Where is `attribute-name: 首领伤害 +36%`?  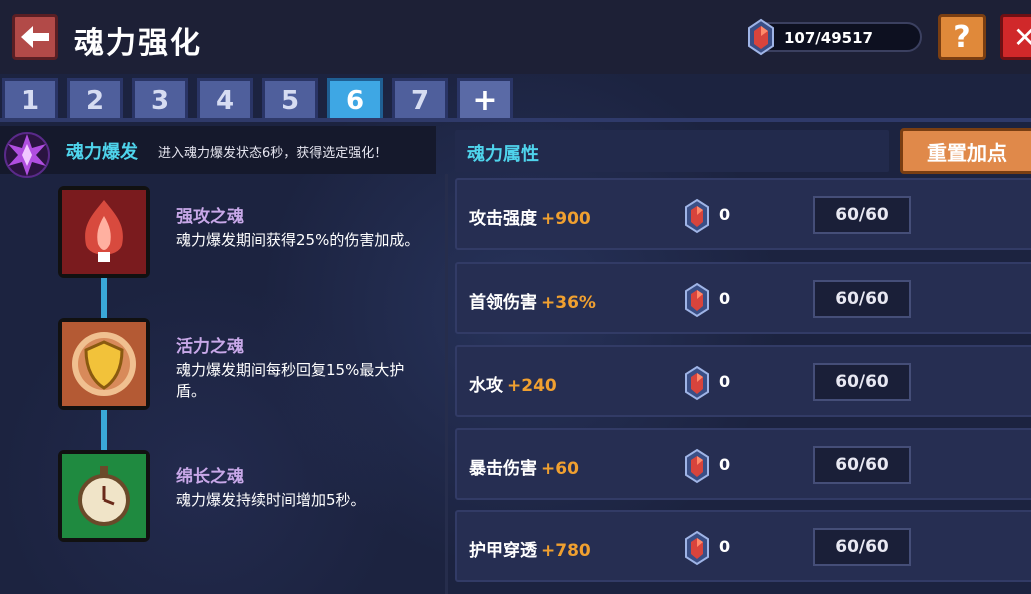 attribute-name: 首领伤害 +36% is located at coordinates (532, 300).